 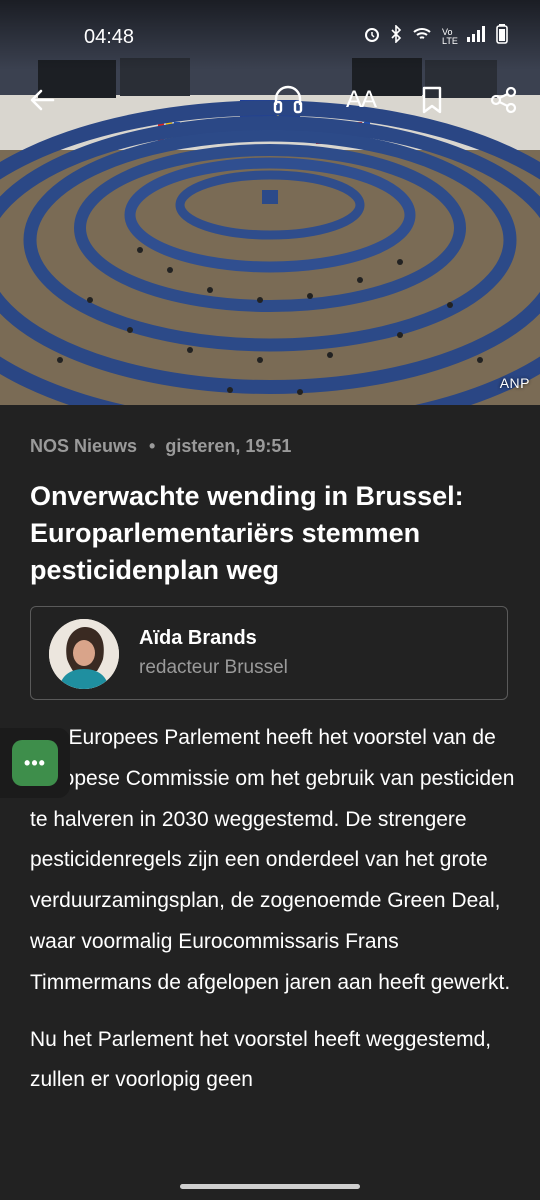 I want to click on photo-credit: ANP, so click(x=514, y=383).